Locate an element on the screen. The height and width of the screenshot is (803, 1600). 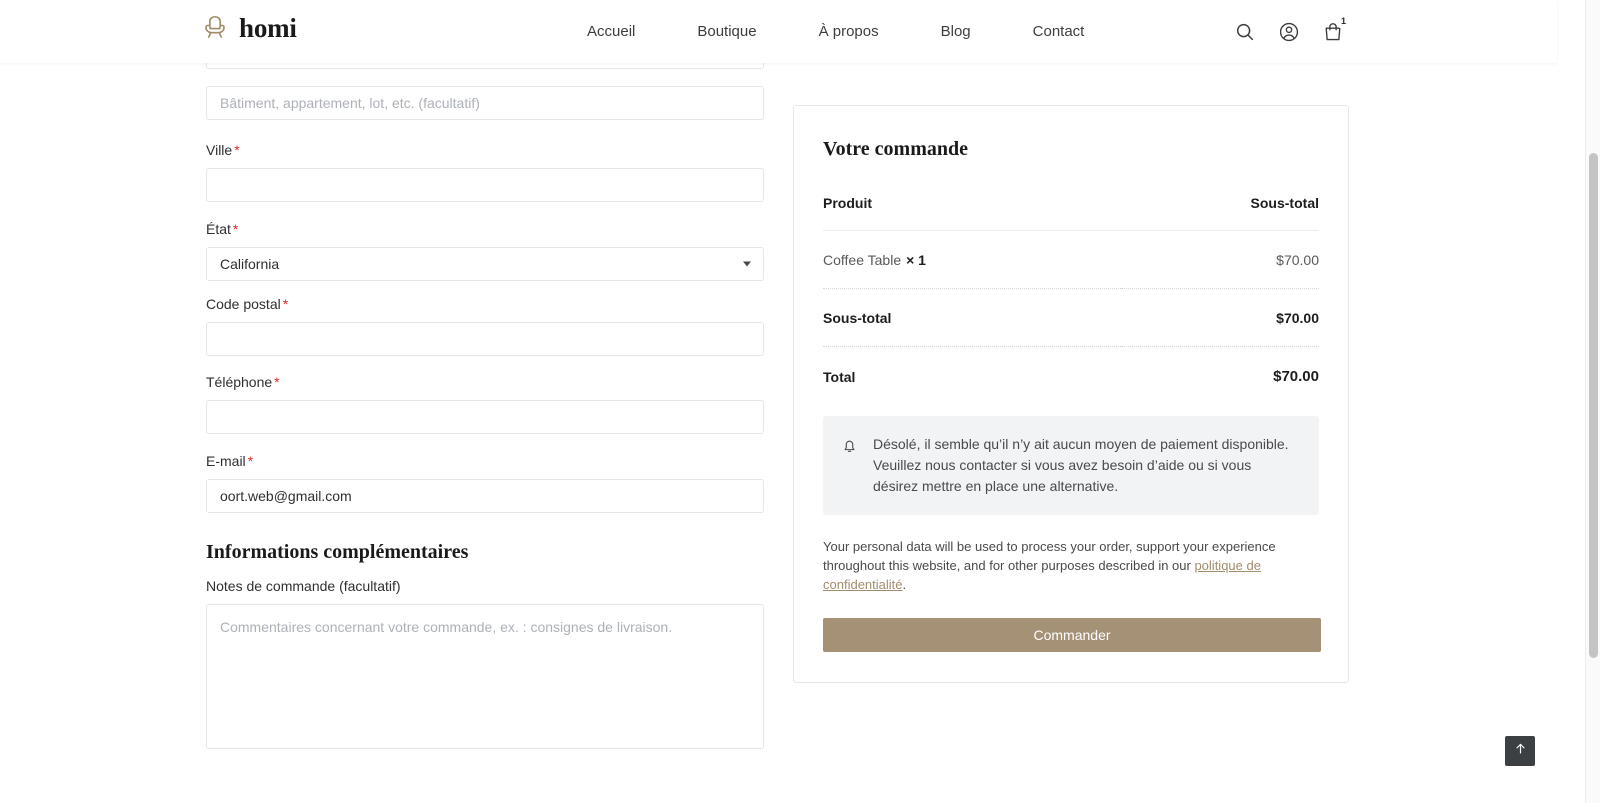
subtotal-amount: $70.00 is located at coordinates (1219, 317).